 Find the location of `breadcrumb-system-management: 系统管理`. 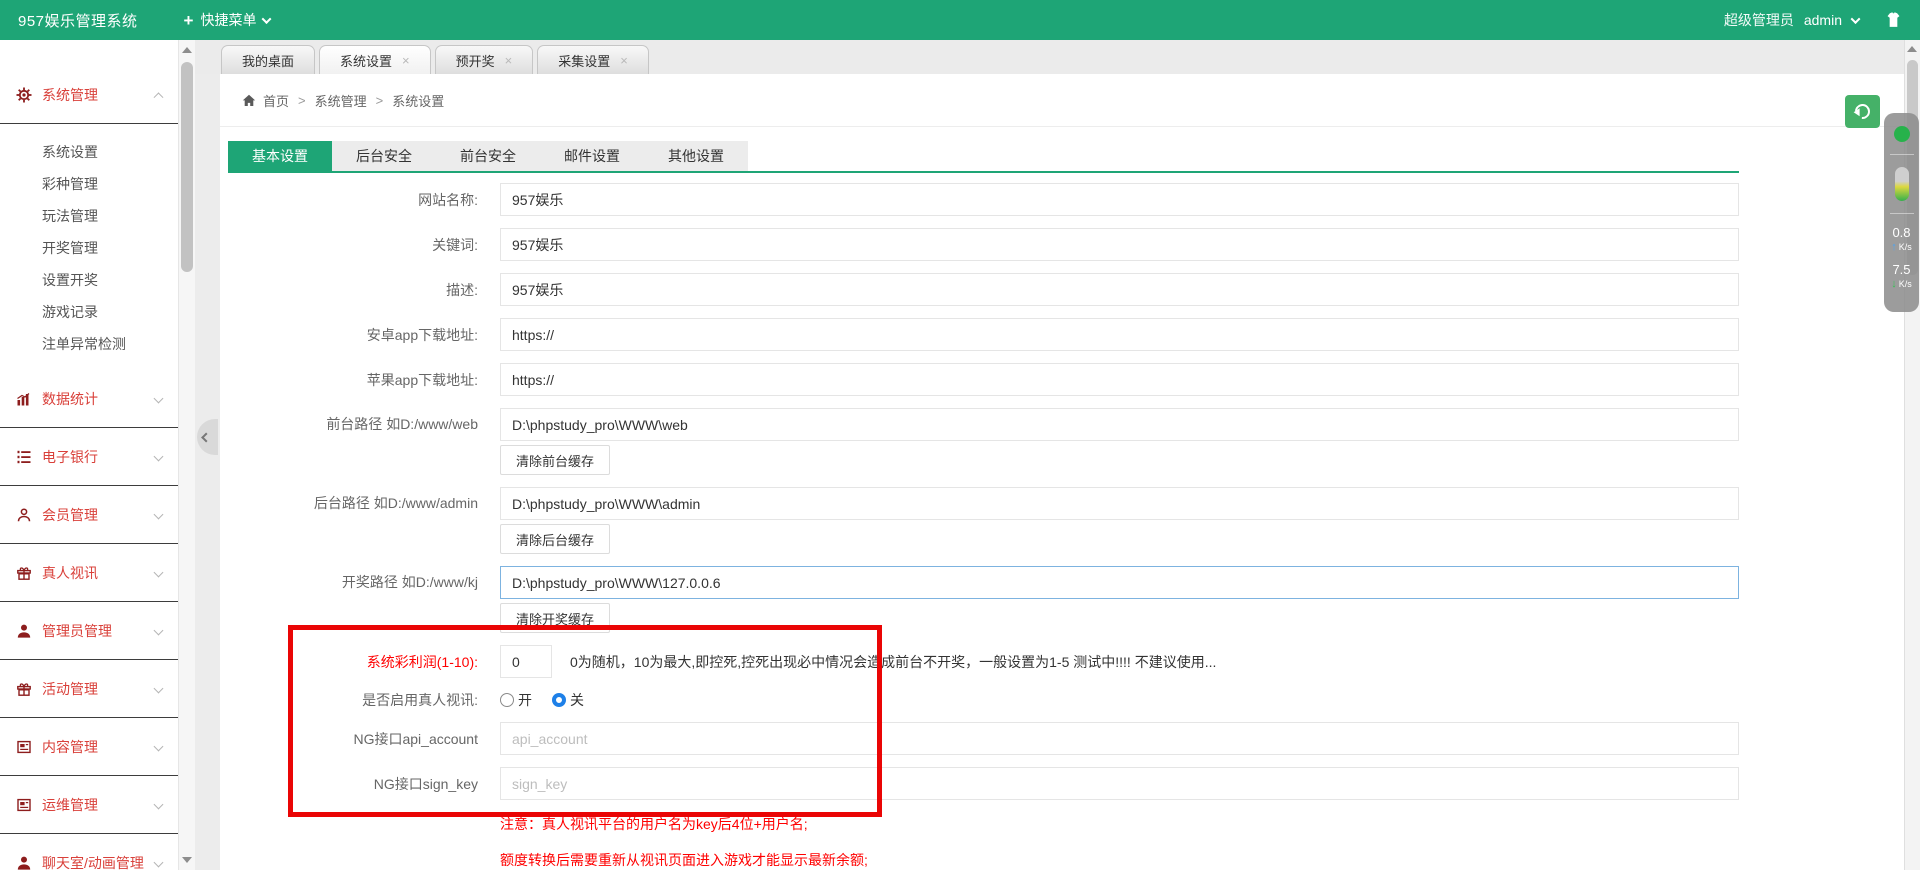

breadcrumb-system-management: 系统管理 is located at coordinates (341, 100).